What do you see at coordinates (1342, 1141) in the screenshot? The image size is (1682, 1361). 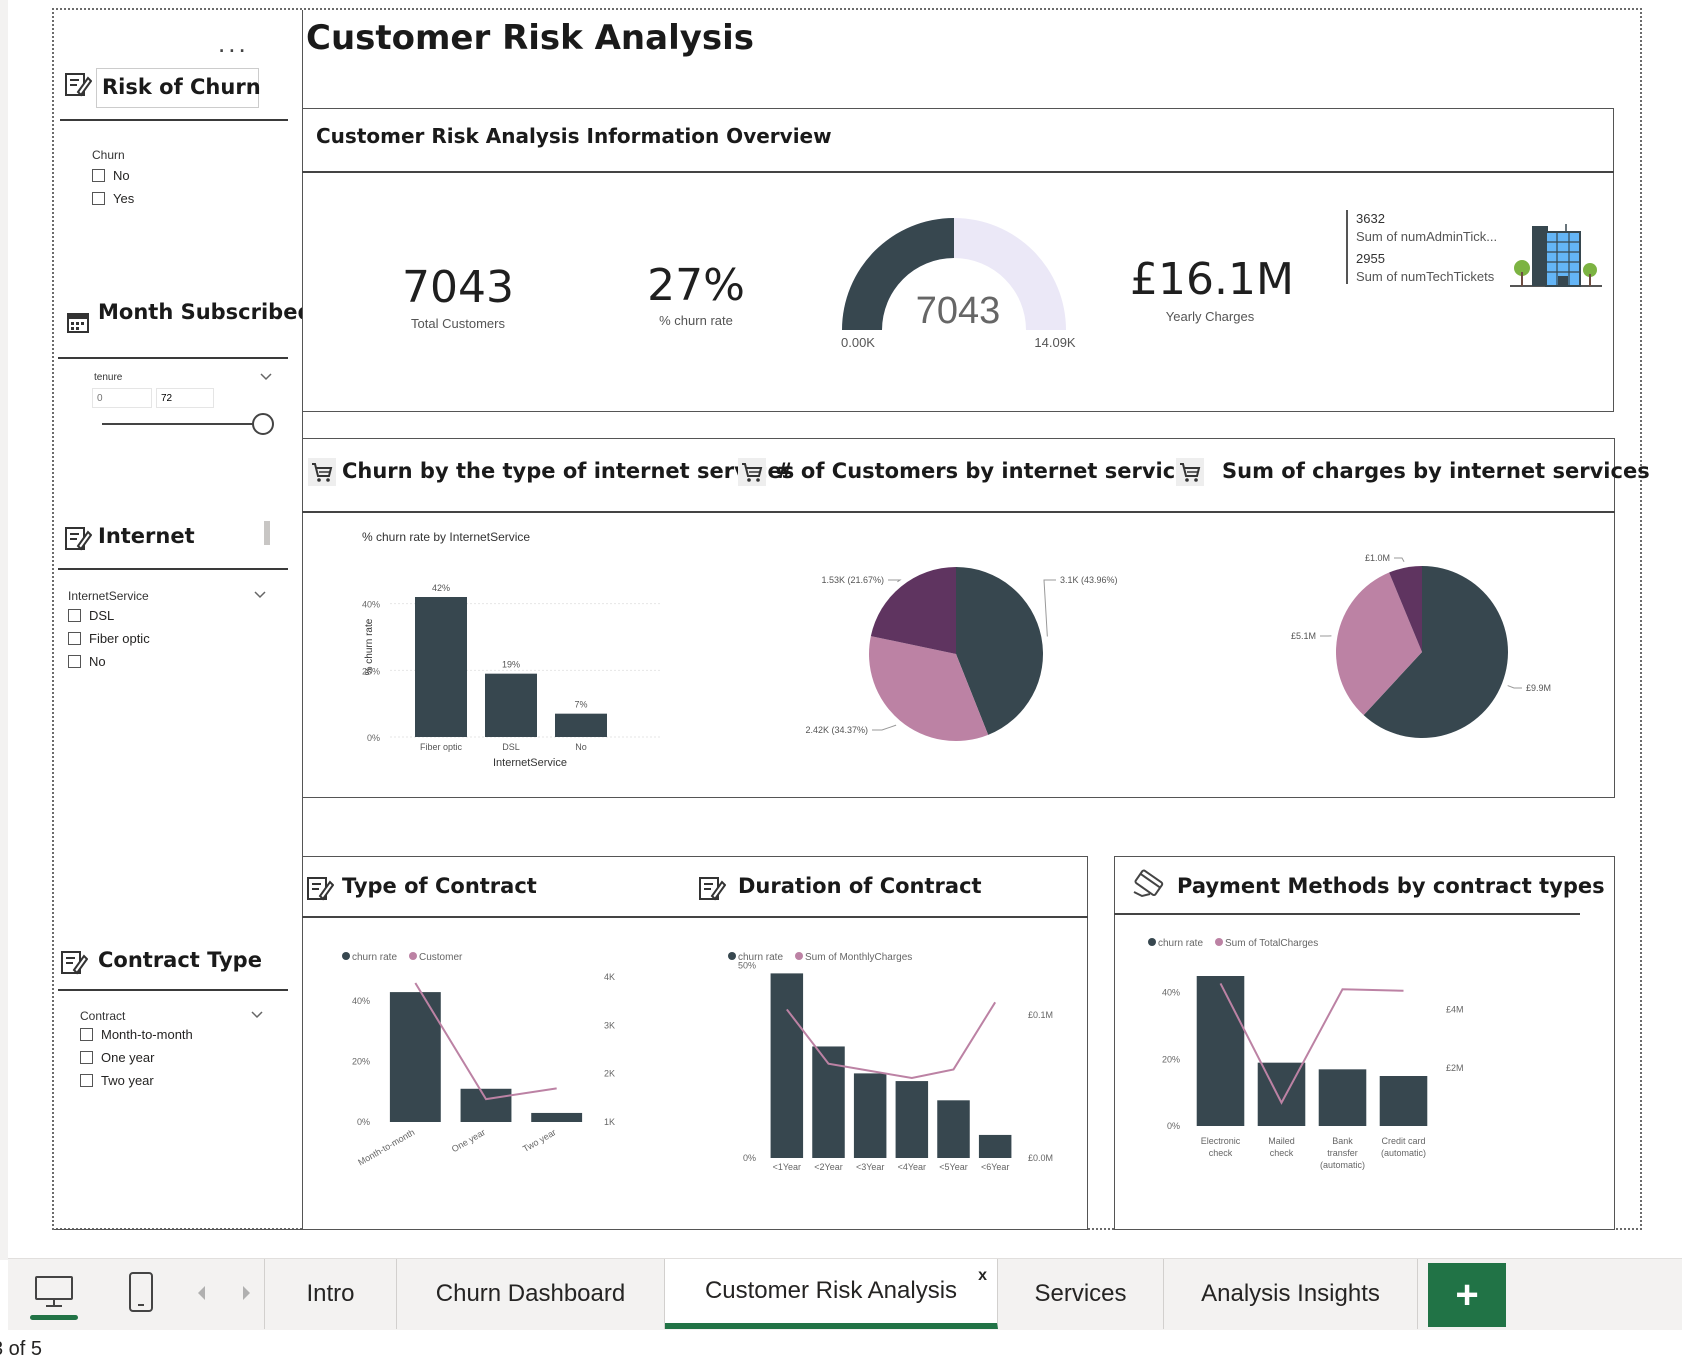 I see `x-tick-label: Bank` at bounding box center [1342, 1141].